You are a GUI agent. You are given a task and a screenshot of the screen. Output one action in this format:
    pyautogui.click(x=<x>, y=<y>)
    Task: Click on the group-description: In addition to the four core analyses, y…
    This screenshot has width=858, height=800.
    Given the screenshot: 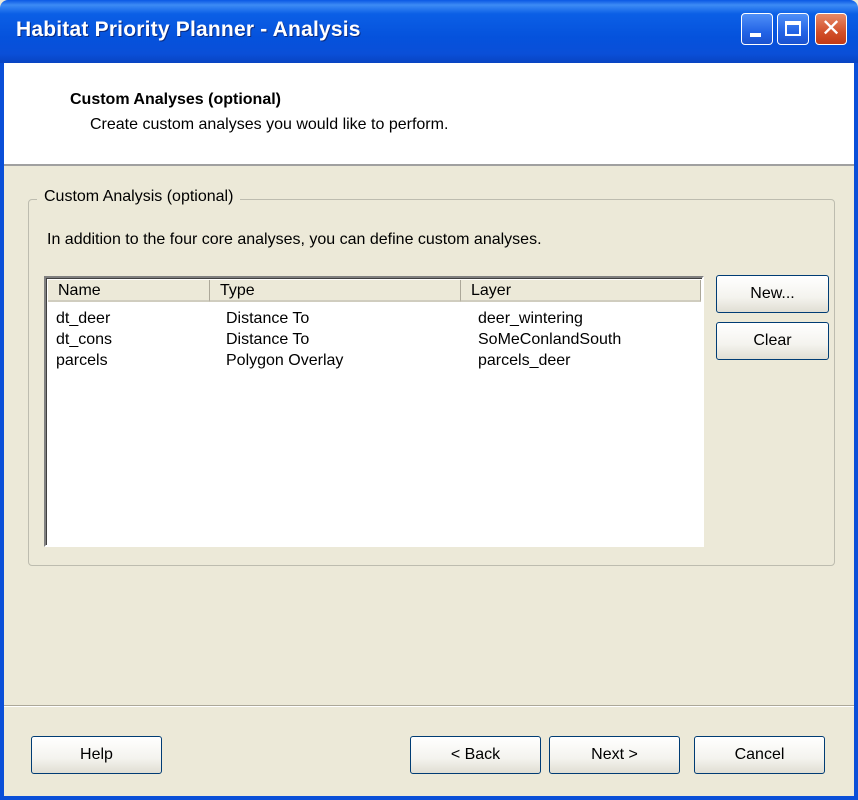 What is the action you would take?
    pyautogui.click(x=294, y=239)
    